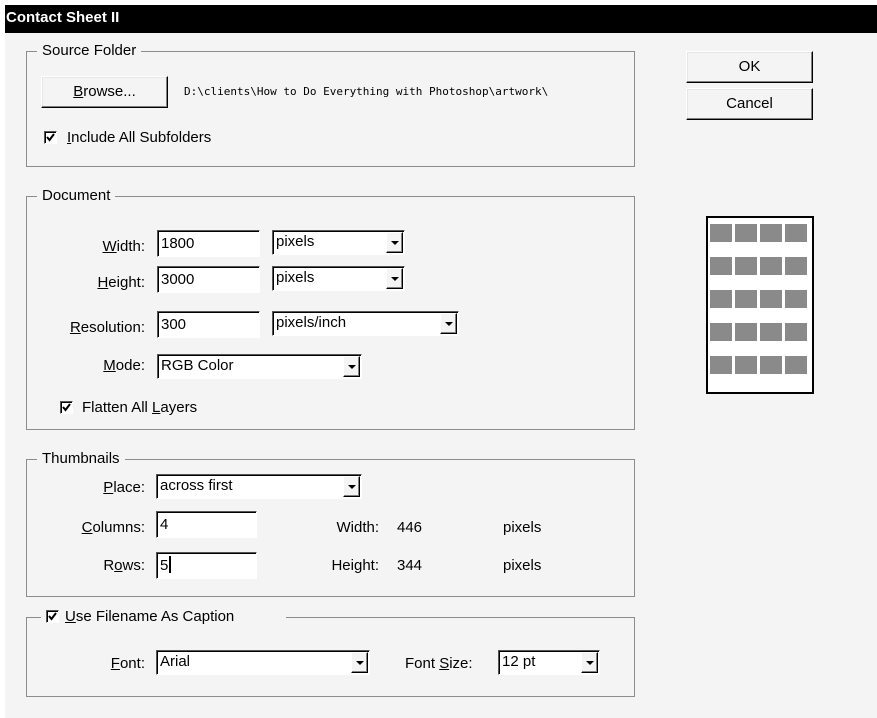 This screenshot has width=877, height=718. Describe the element at coordinates (107, 327) in the screenshot. I see `resolution-label: Resolution:` at that location.